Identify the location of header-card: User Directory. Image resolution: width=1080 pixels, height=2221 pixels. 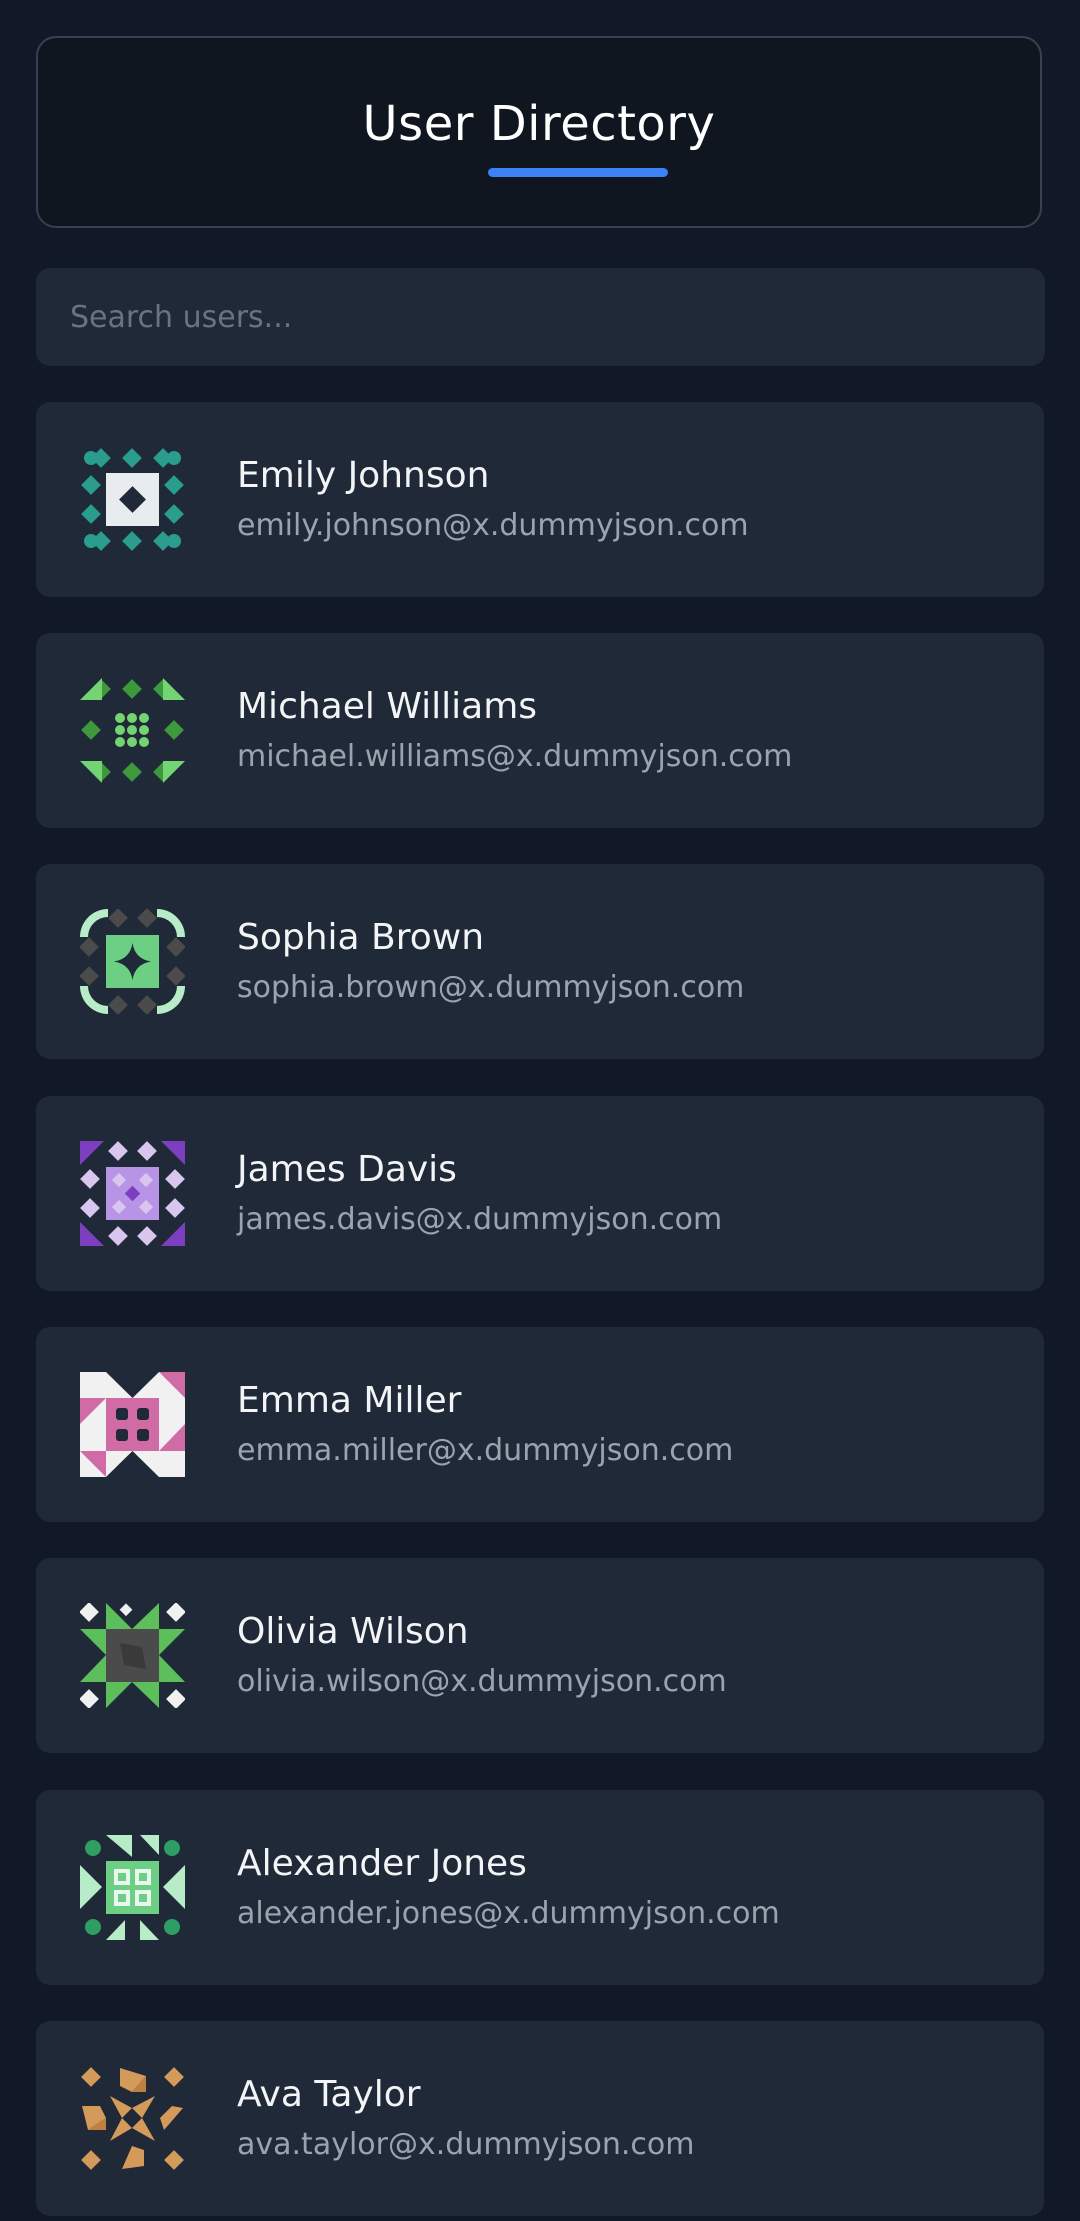
(539, 132).